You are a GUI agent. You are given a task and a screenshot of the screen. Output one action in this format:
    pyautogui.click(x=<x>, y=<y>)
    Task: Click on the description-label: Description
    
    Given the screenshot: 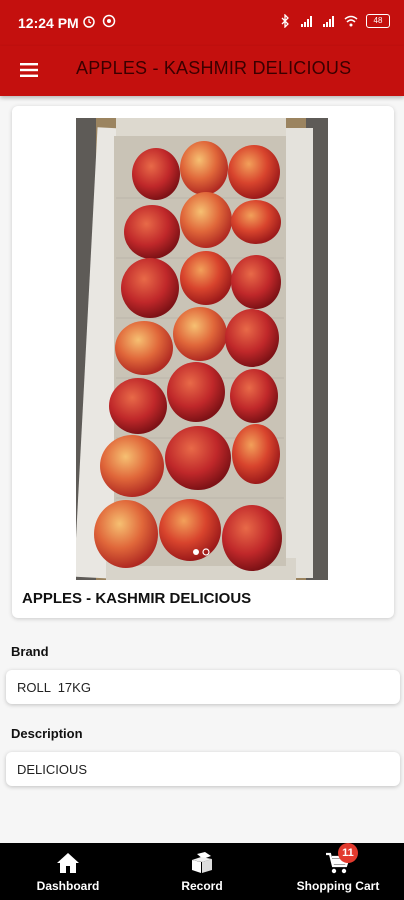 What is the action you would take?
    pyautogui.click(x=47, y=733)
    